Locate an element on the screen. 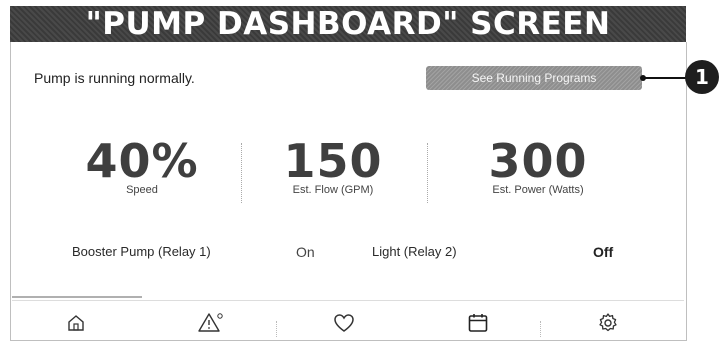 The height and width of the screenshot is (345, 725). settings-icon is located at coordinates (608, 322).